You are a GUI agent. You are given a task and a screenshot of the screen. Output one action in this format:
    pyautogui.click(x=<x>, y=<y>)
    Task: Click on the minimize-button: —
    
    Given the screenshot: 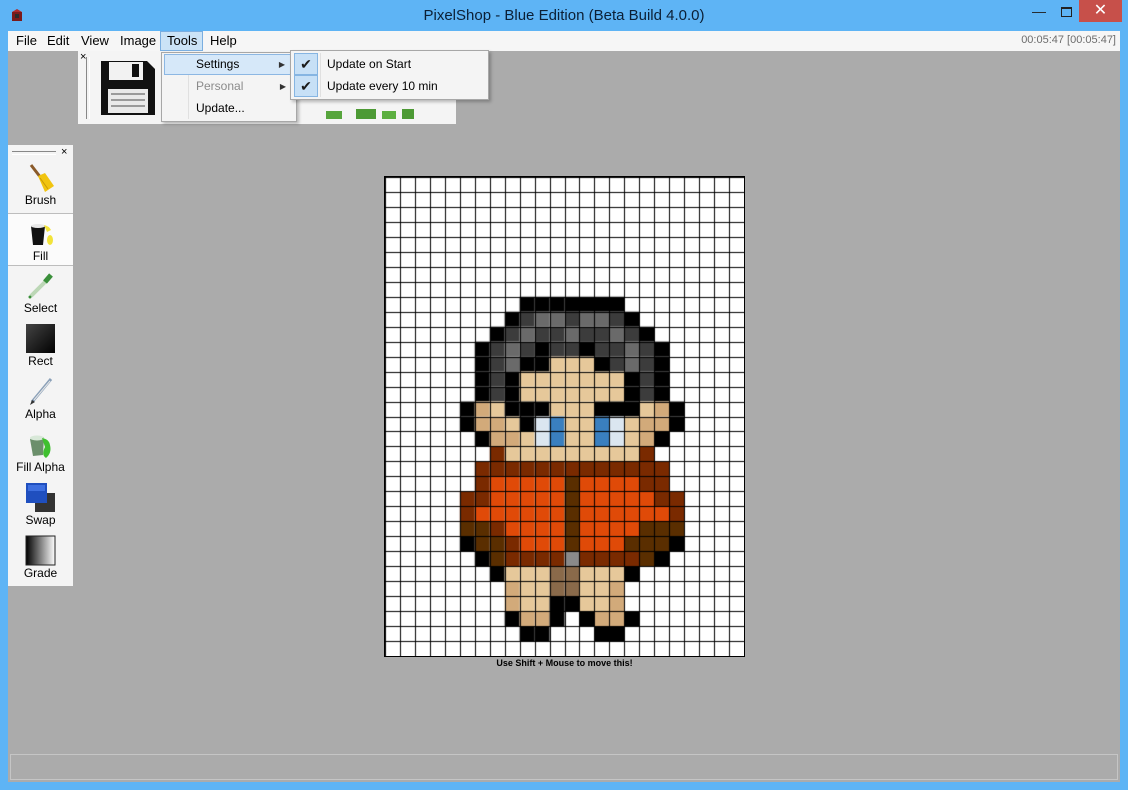 What is the action you would take?
    pyautogui.click(x=1039, y=11)
    